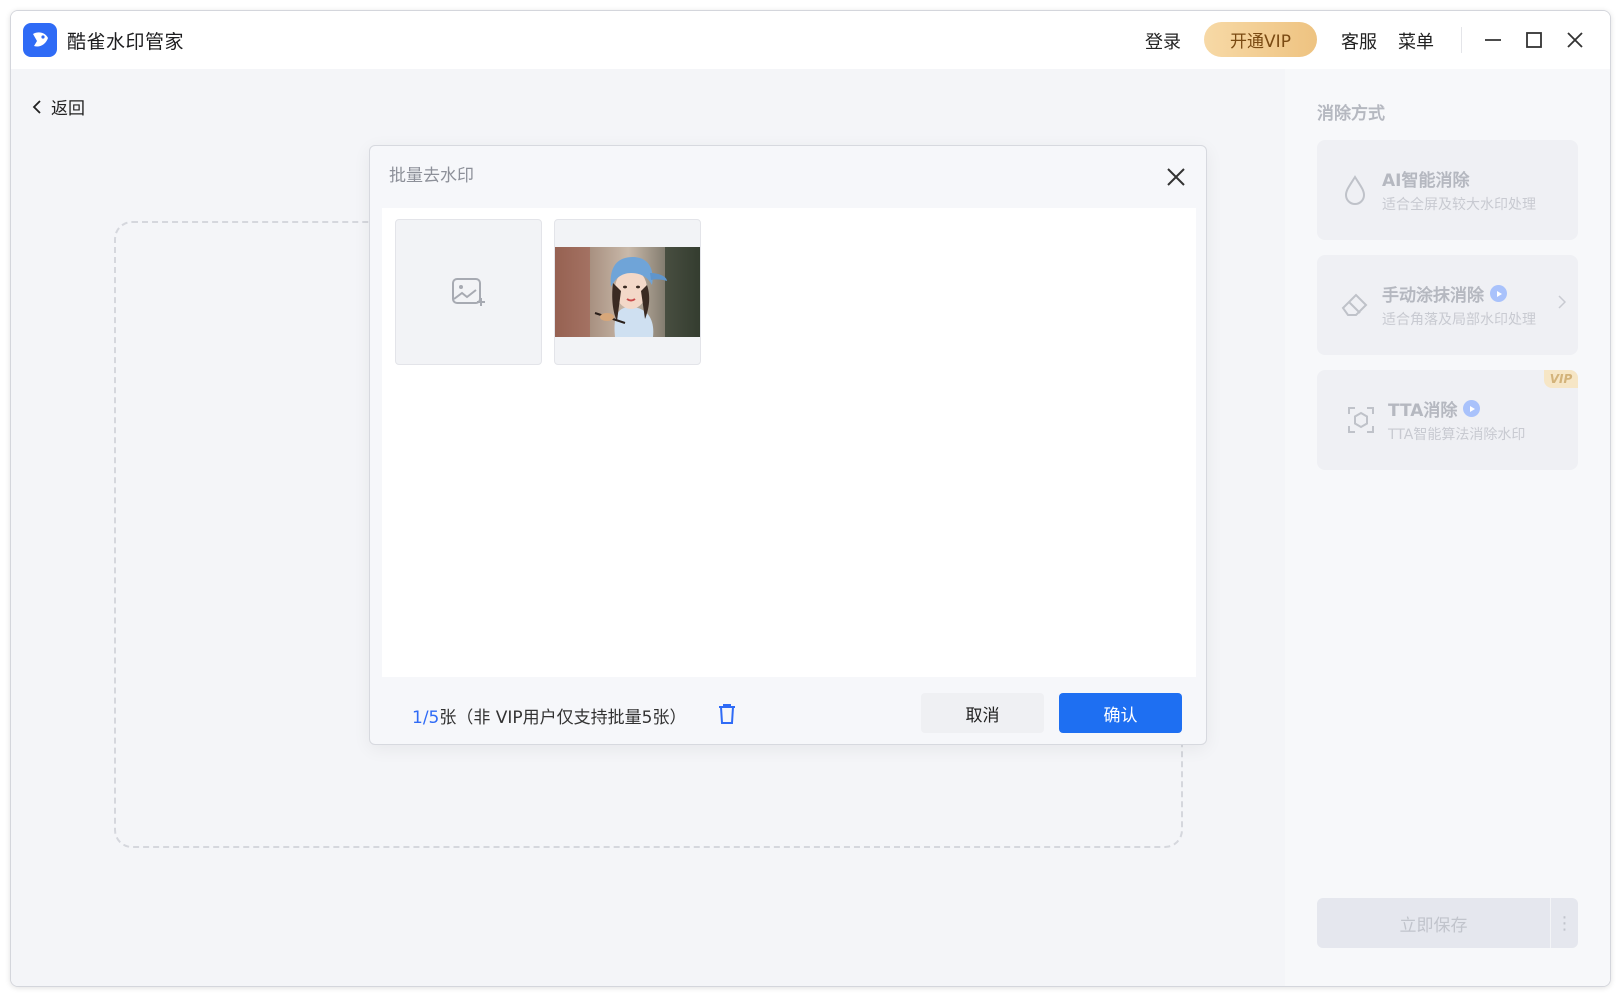 This screenshot has width=1620, height=995. I want to click on count-total: /5, so click(431, 718).